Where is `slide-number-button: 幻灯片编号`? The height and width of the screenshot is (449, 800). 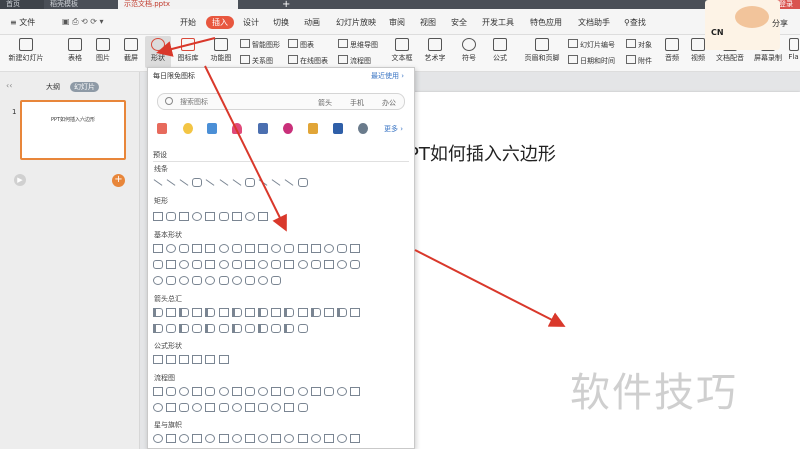
slide-number-button: 幻灯片编号 is located at coordinates (591, 44).